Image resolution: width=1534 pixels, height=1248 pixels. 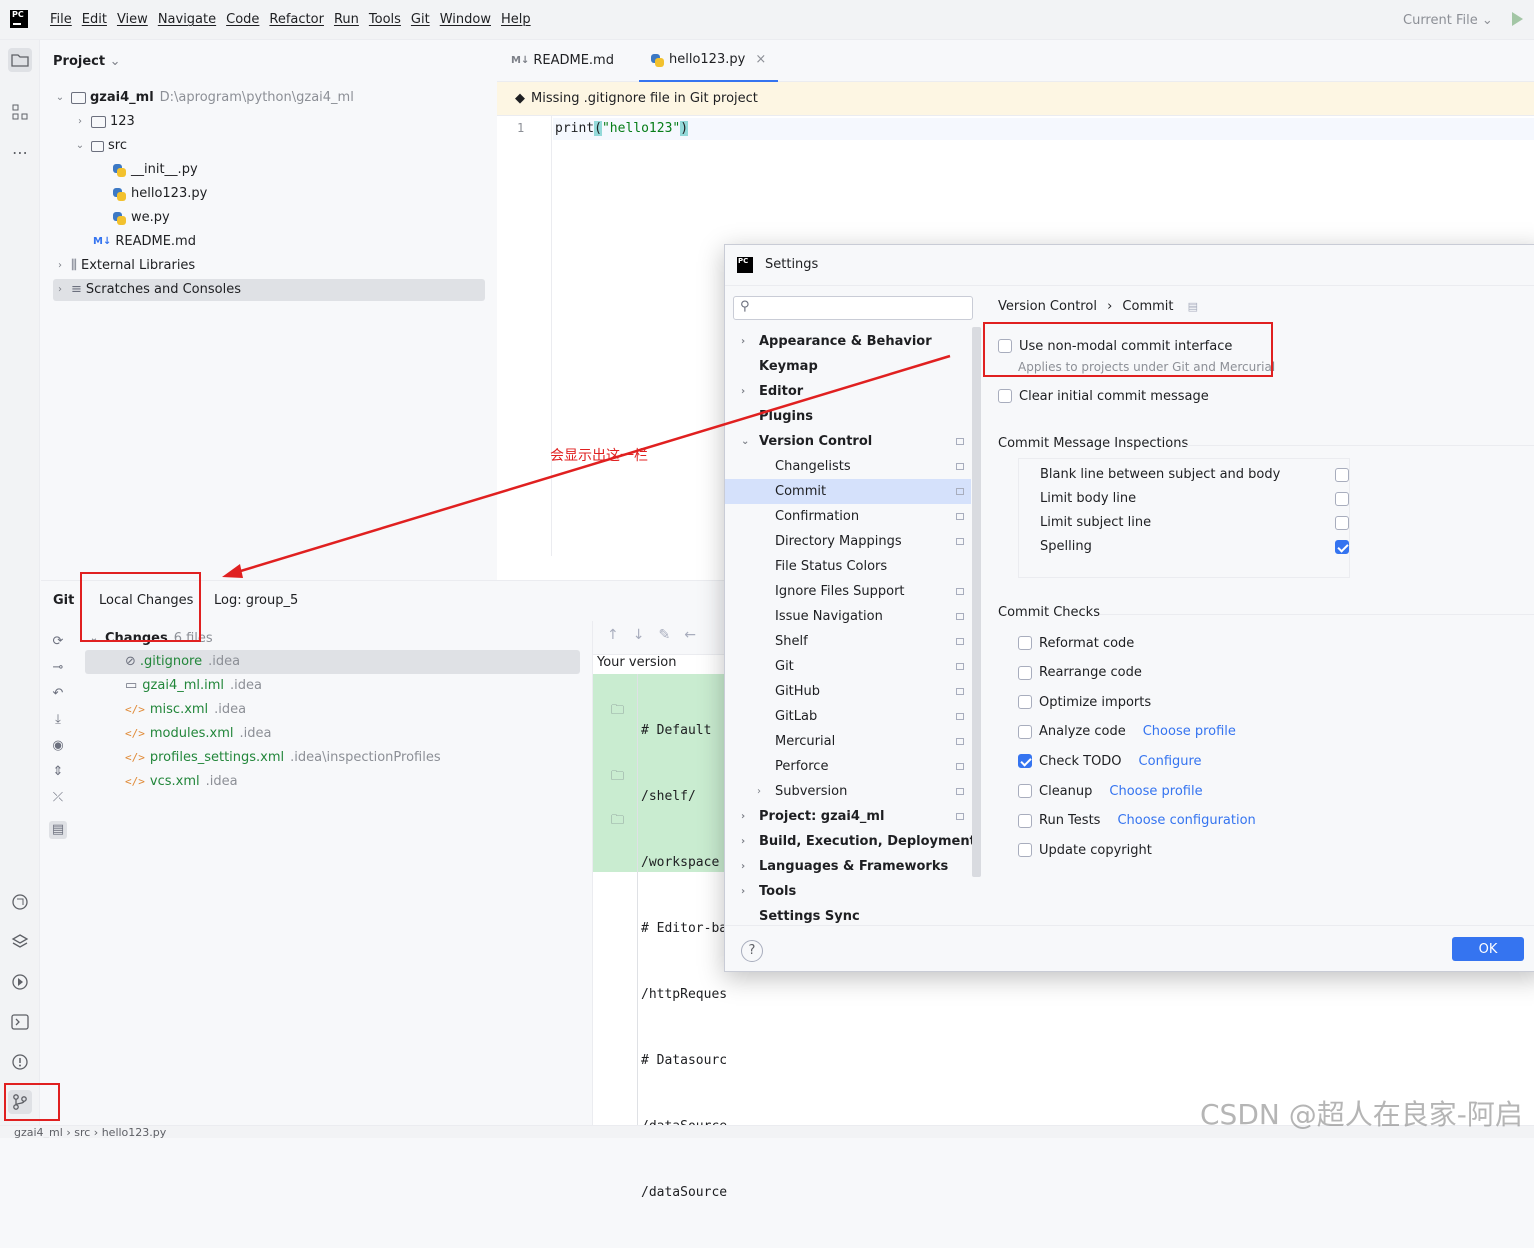 What do you see at coordinates (586, 466) in the screenshot?
I see `annotation-arrow` at bounding box center [586, 466].